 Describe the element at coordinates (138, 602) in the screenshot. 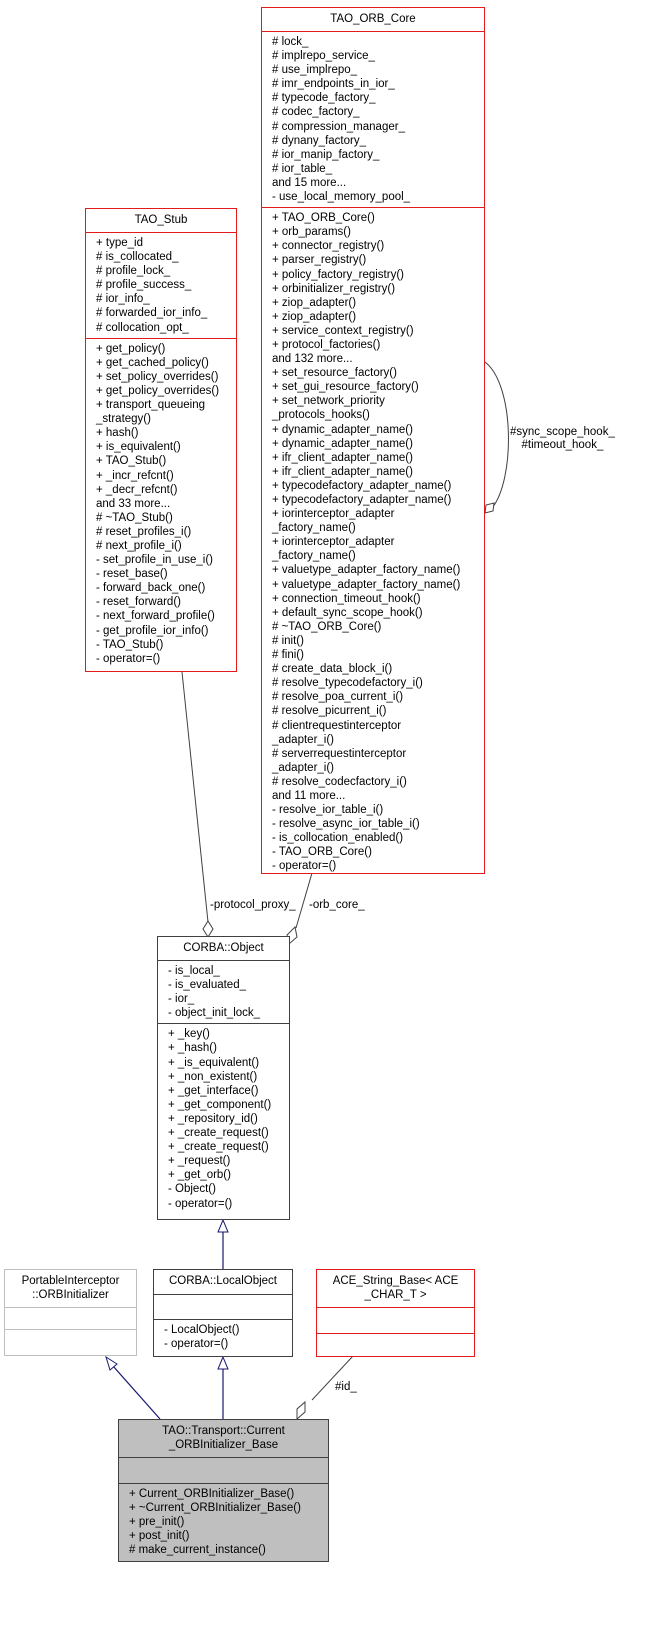

I see `member-row: - reset_forward()` at that location.